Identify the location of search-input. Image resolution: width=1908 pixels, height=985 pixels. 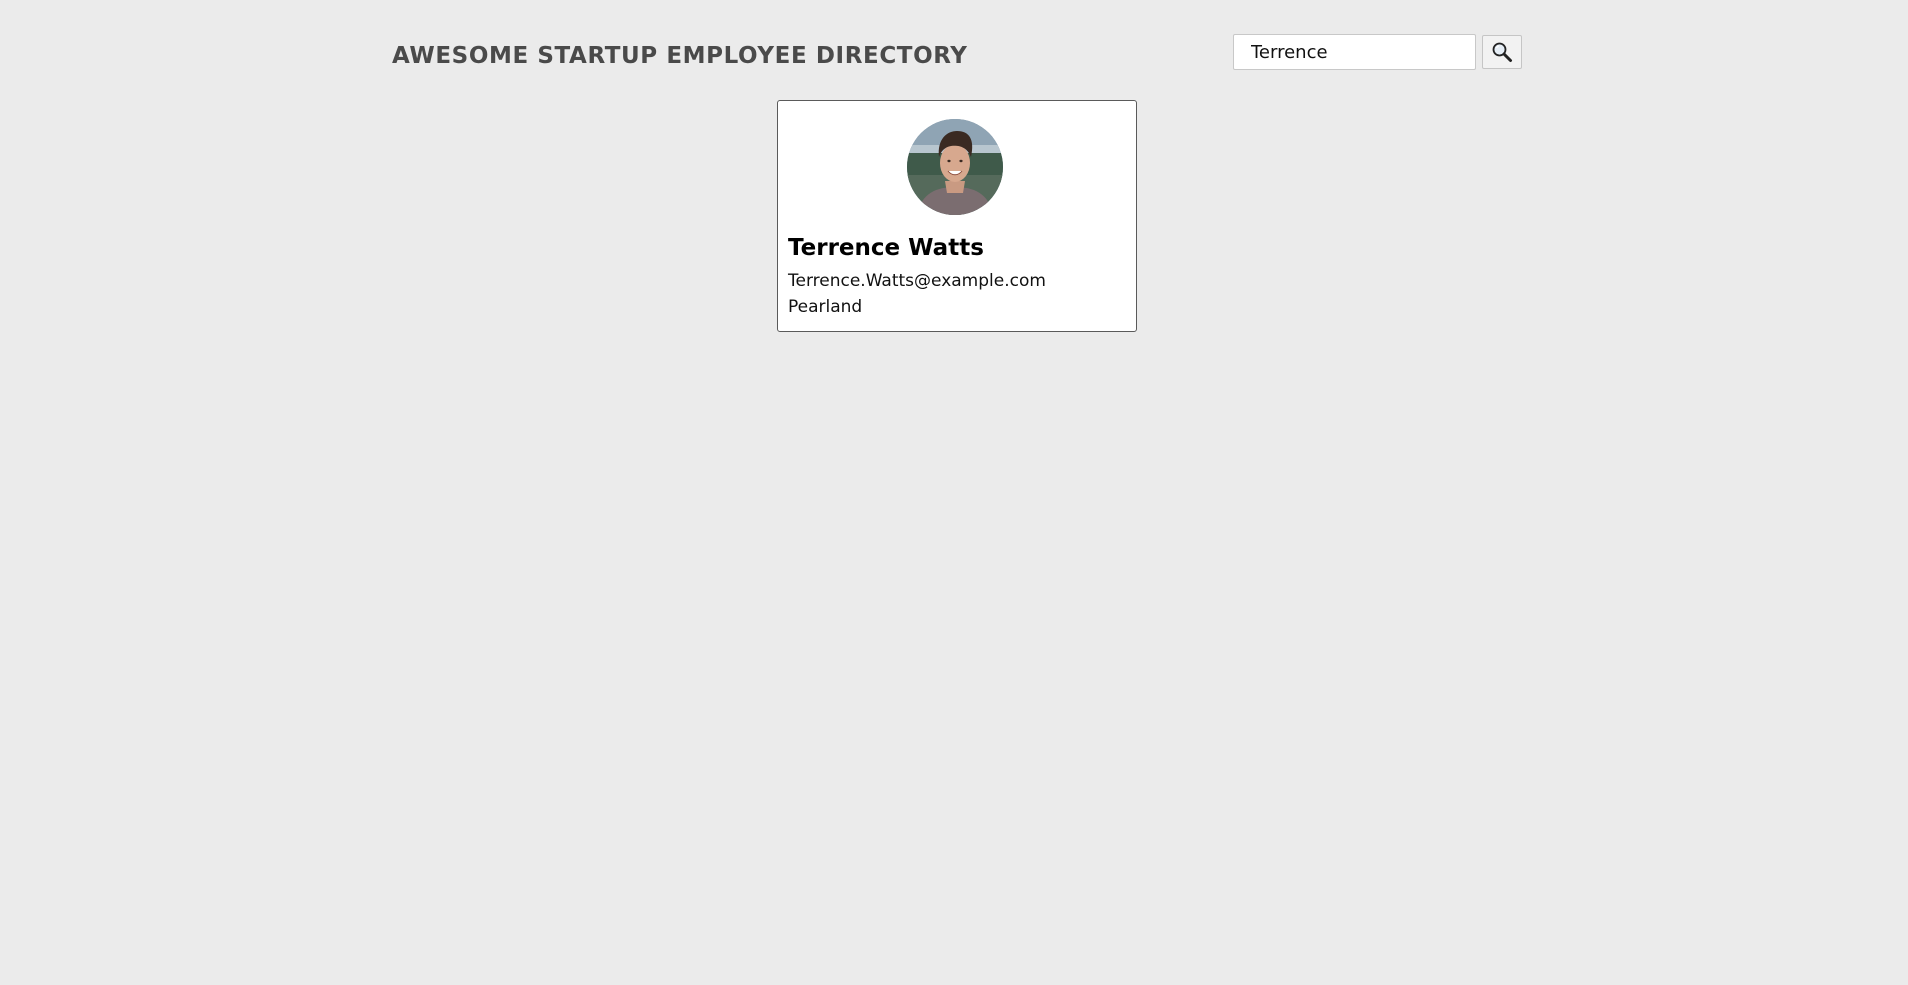
(1354, 52).